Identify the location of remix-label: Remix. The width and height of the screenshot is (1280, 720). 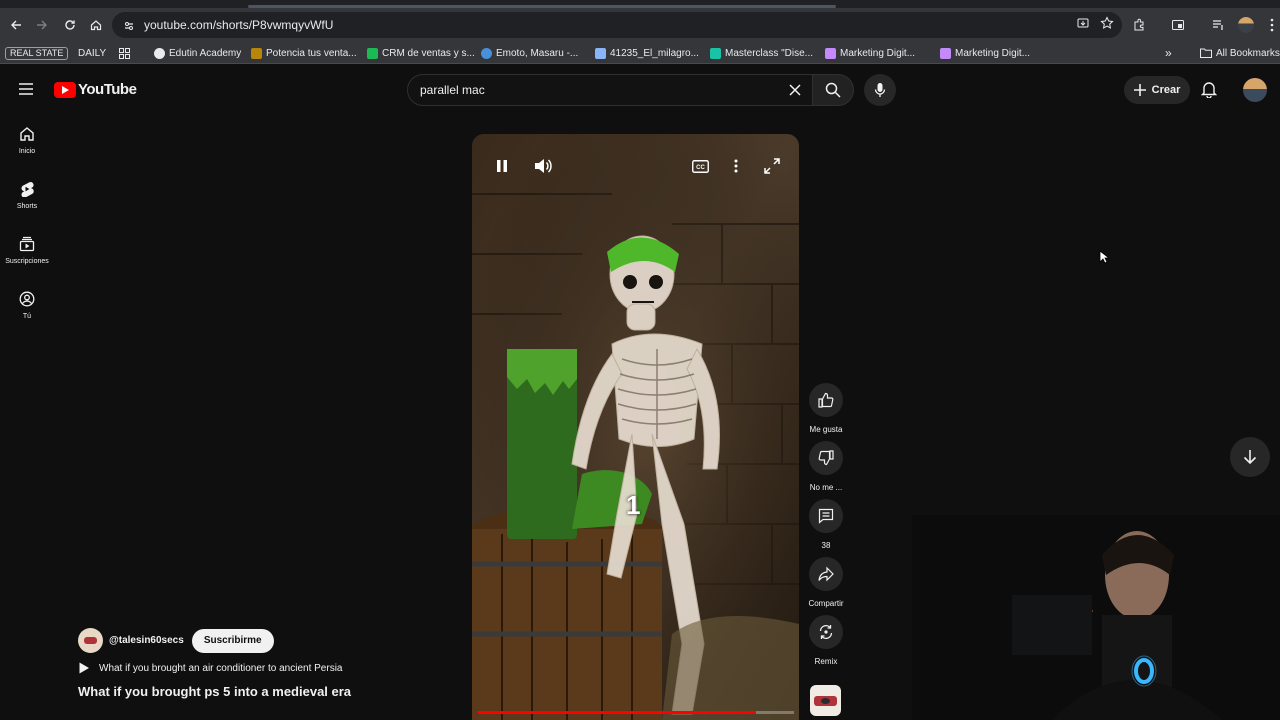
(826, 661).